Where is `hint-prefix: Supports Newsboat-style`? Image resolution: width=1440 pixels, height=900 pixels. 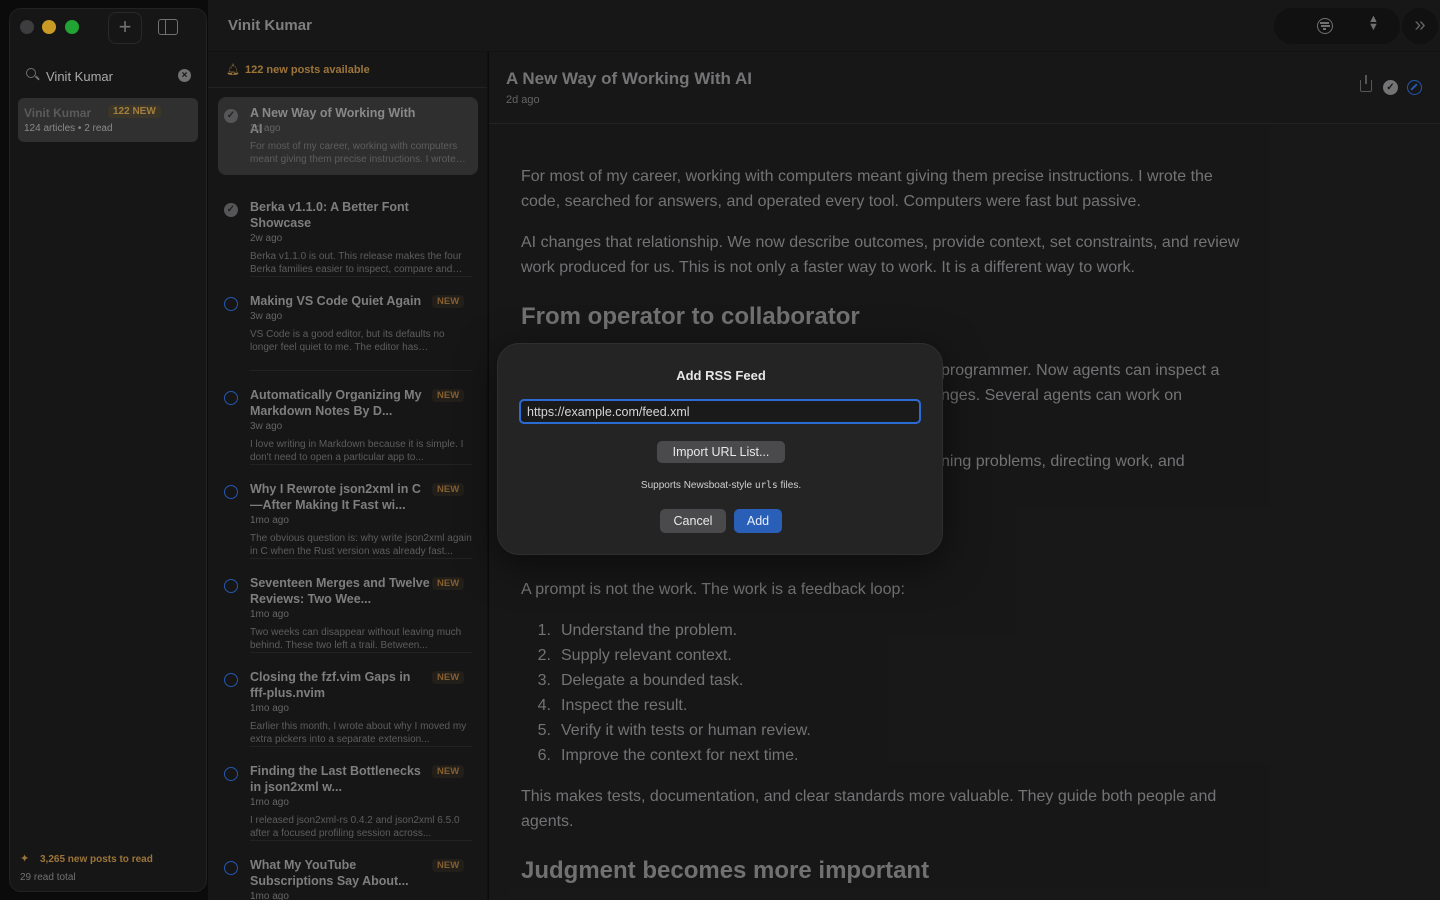 hint-prefix: Supports Newsboat-style is located at coordinates (696, 485).